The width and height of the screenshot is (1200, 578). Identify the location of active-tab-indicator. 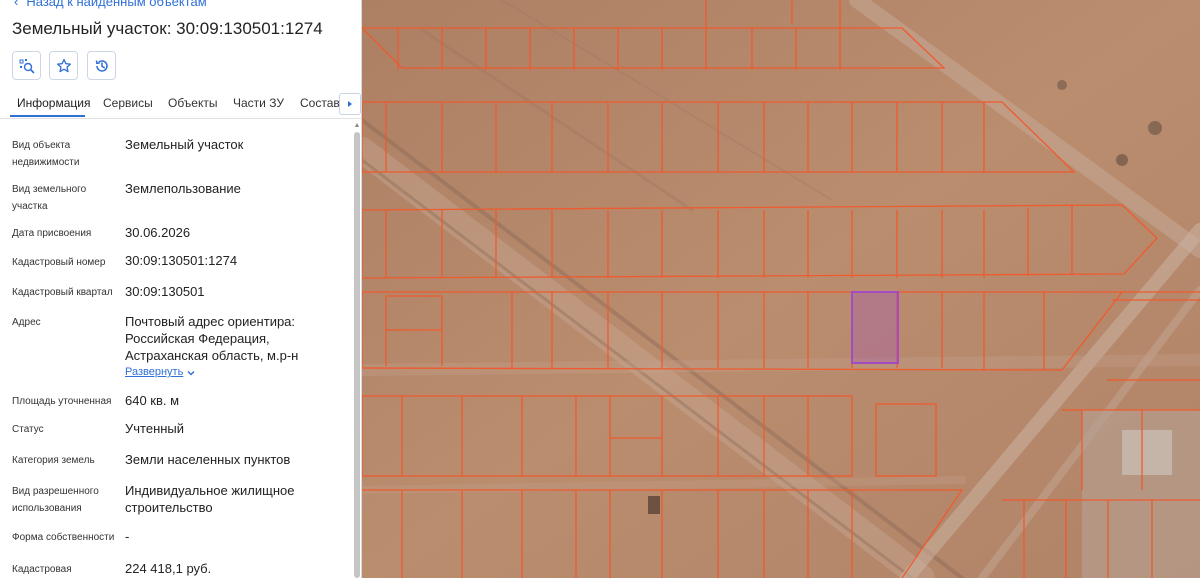
(47, 116).